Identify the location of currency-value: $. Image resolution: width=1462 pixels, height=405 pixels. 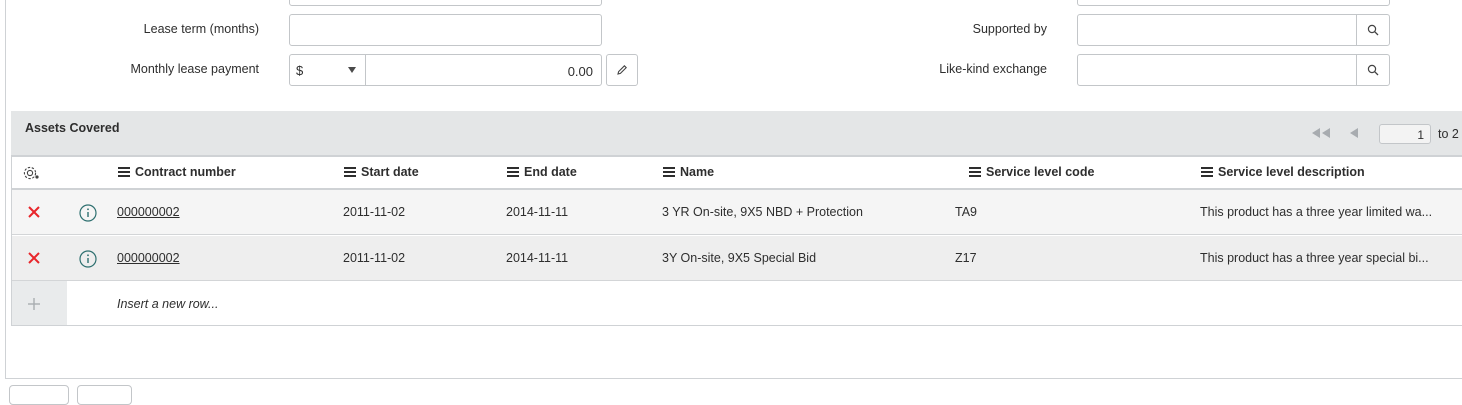
(300, 70).